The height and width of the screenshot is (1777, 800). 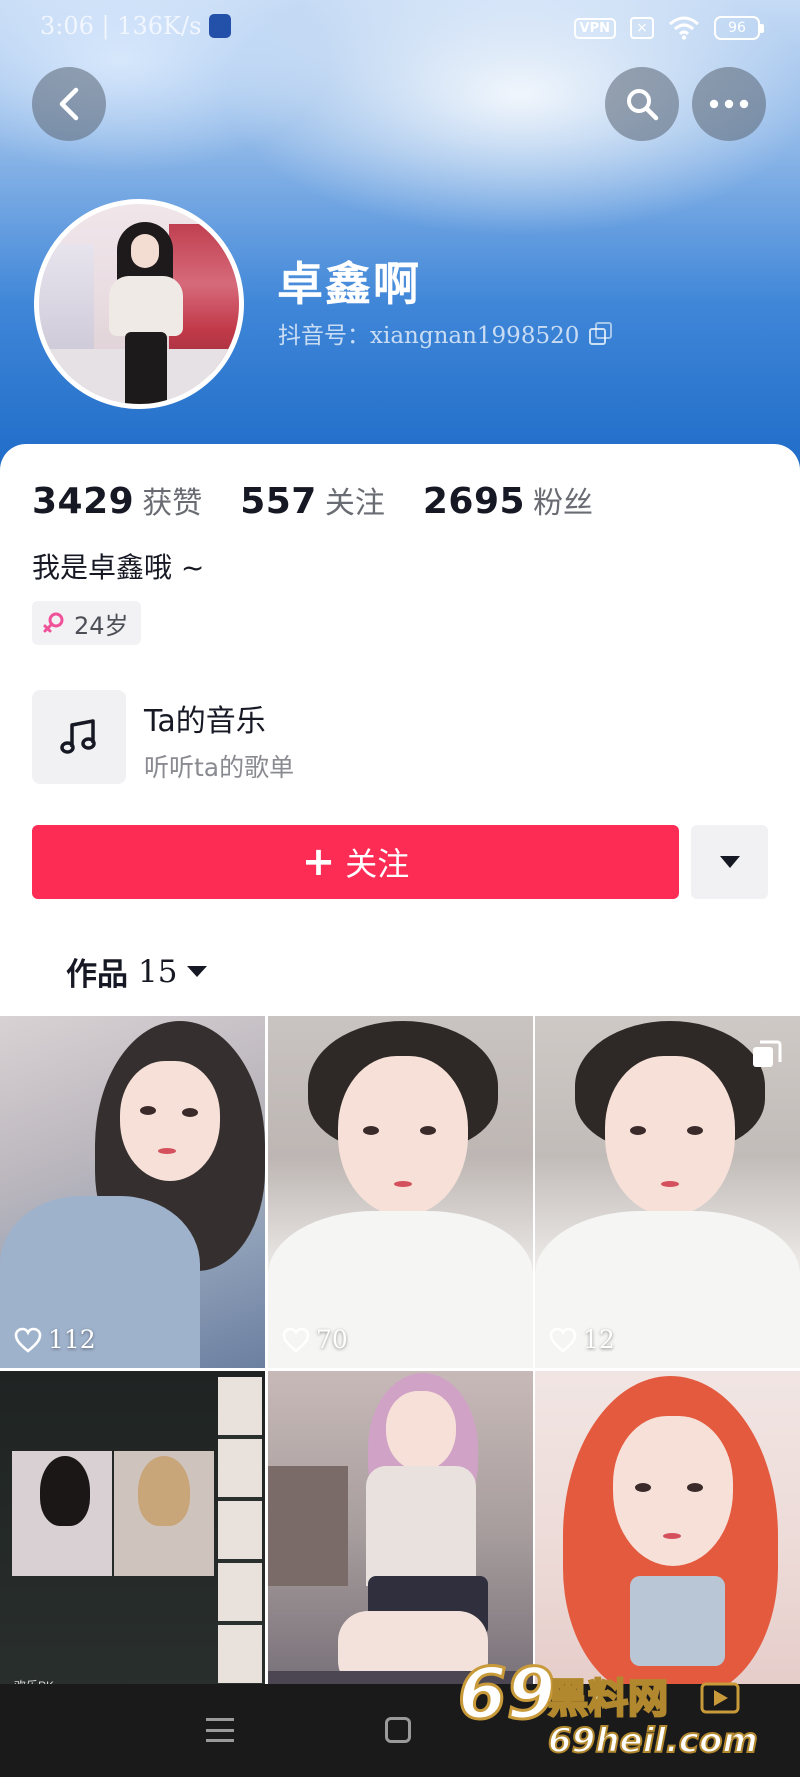 I want to click on app-notification-icon, so click(x=220, y=26).